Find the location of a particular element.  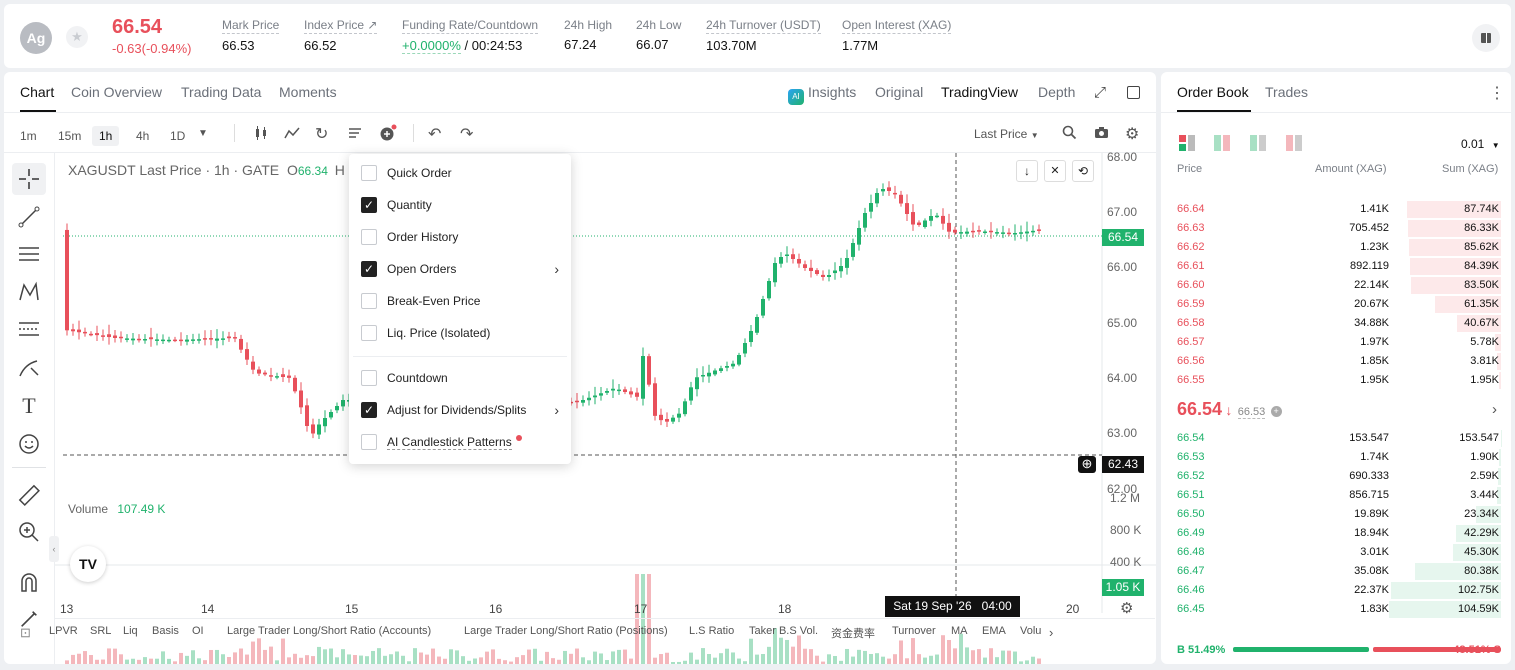

text-tool-icon: T is located at coordinates (29, 406).